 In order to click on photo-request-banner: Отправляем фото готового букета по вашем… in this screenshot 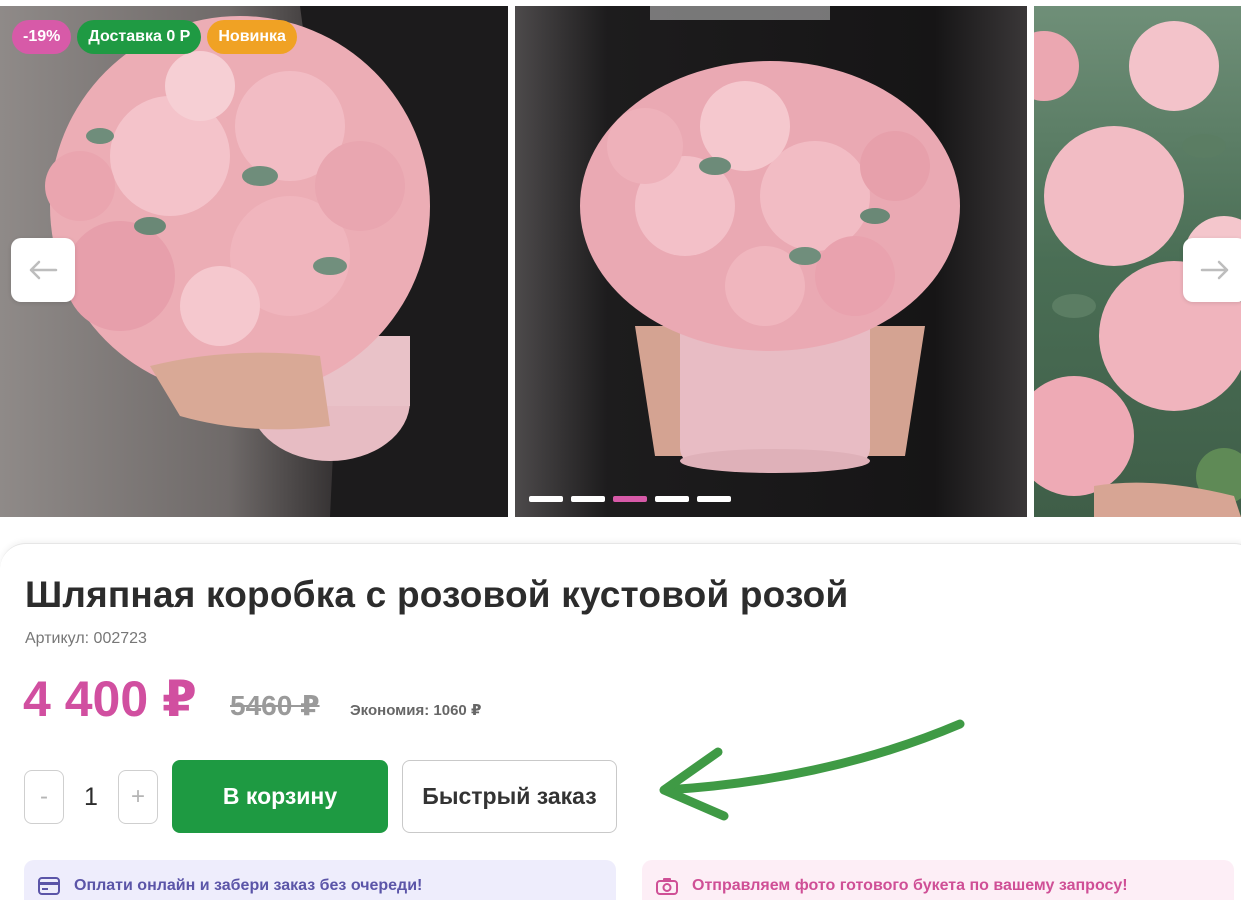, I will do `click(938, 880)`.